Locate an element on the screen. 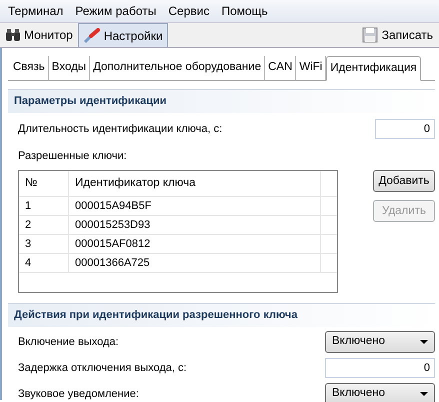 Image resolution: width=439 pixels, height=402 pixels. floppy-icon is located at coordinates (370, 35).